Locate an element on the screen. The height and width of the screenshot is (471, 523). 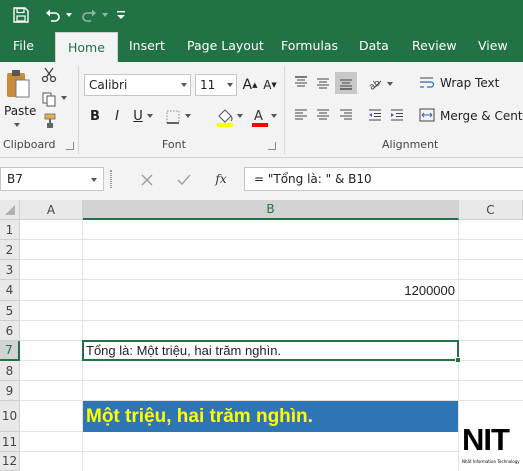
row-header-5: 5 is located at coordinates (10, 311).